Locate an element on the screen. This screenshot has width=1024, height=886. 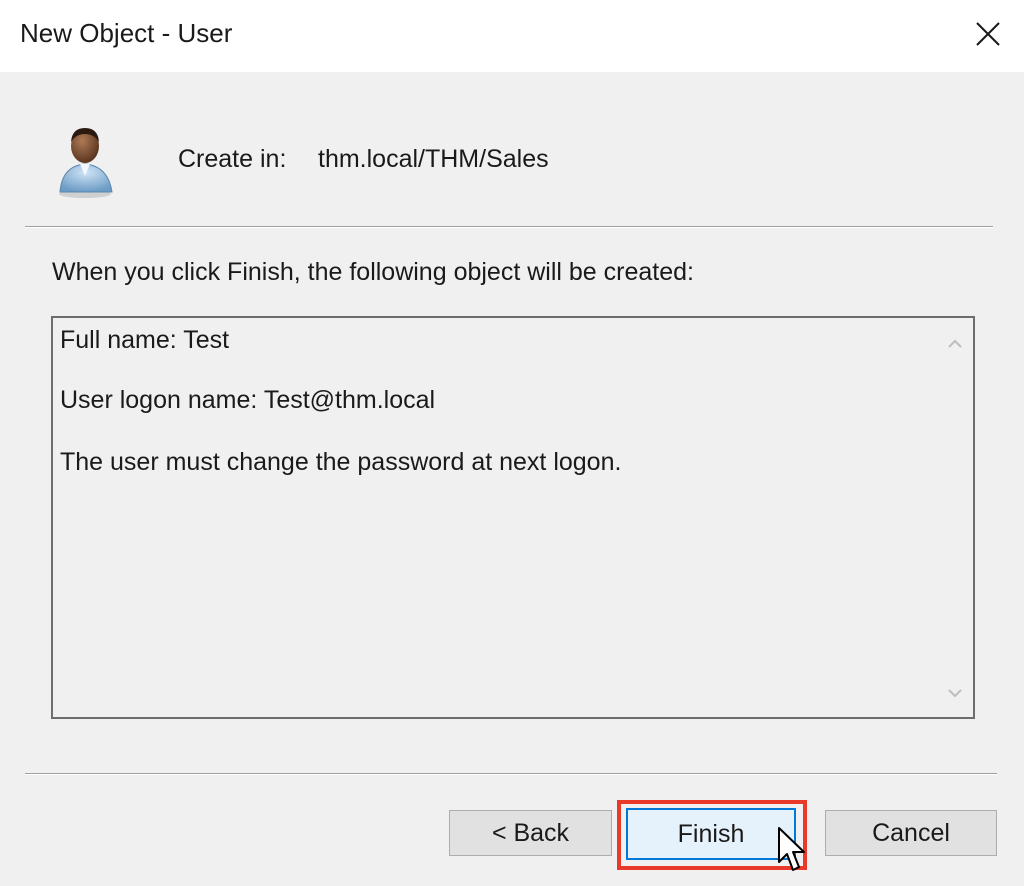
header-divider is located at coordinates (509, 227).